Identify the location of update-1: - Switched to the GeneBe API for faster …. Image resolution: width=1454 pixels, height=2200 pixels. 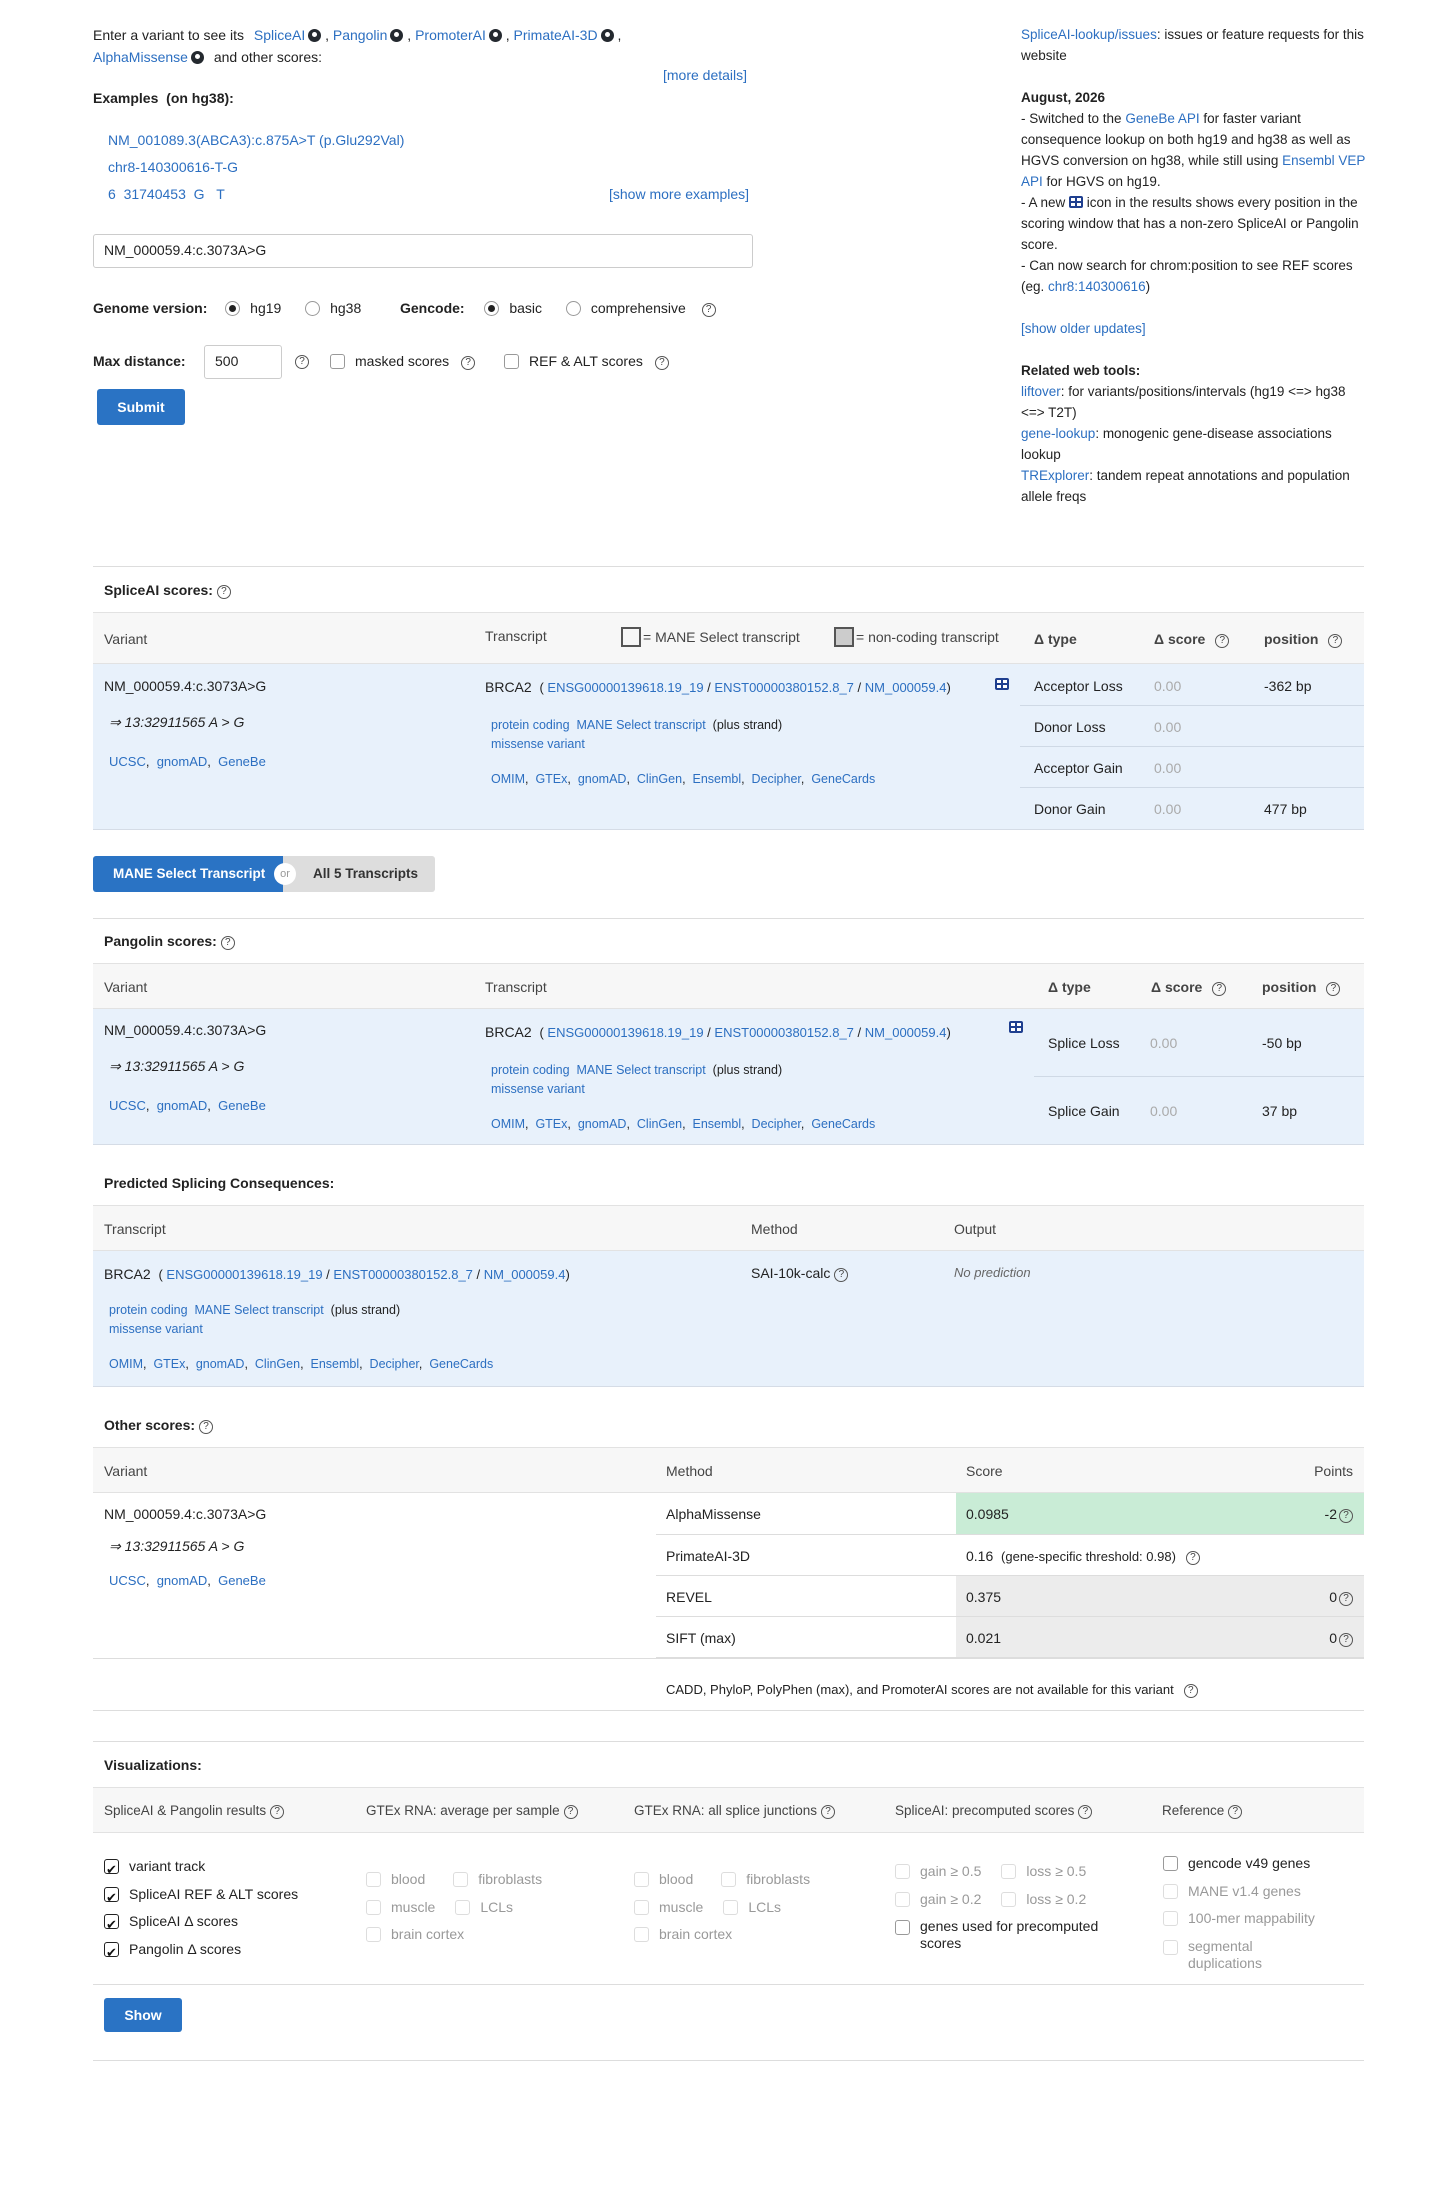
(1193, 150).